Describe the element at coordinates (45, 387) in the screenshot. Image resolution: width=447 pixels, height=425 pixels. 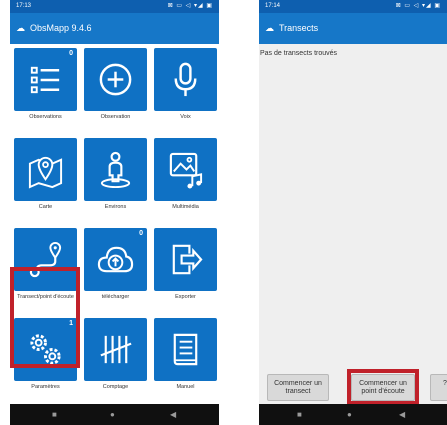
I see `tile-parametres-label: Paramètres` at that location.